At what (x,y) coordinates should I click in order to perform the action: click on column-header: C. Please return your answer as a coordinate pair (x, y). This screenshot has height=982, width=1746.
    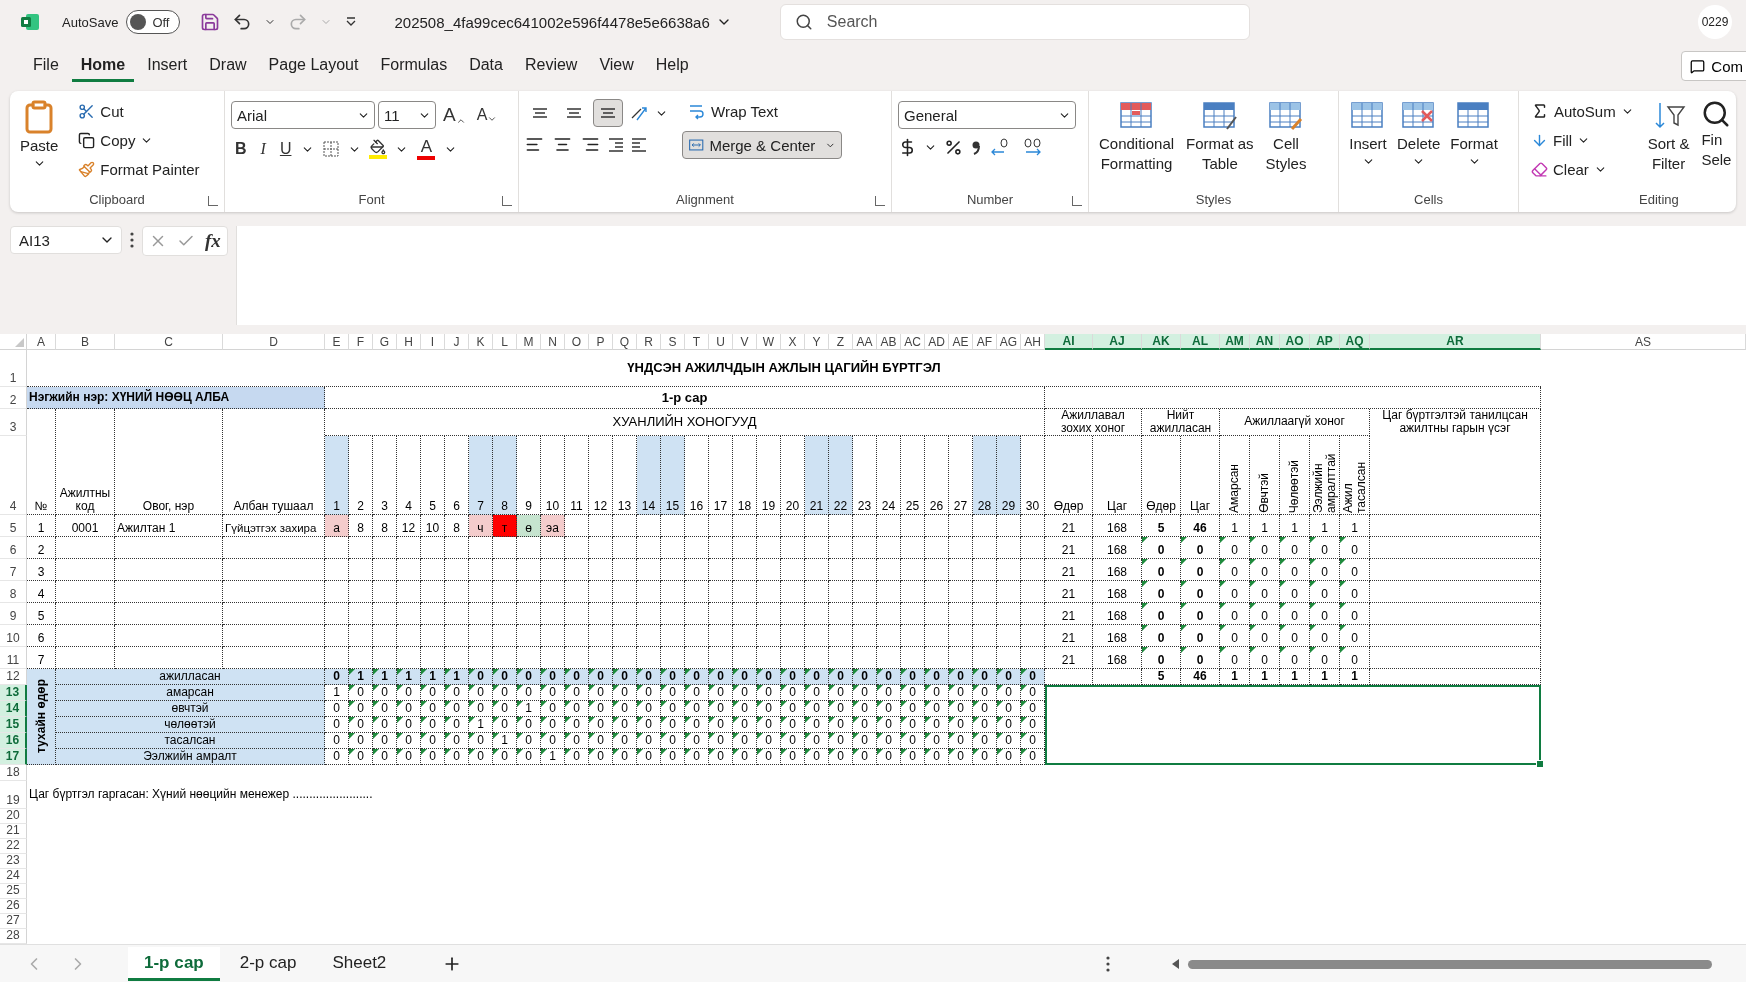
    Looking at the image, I should click on (169, 342).